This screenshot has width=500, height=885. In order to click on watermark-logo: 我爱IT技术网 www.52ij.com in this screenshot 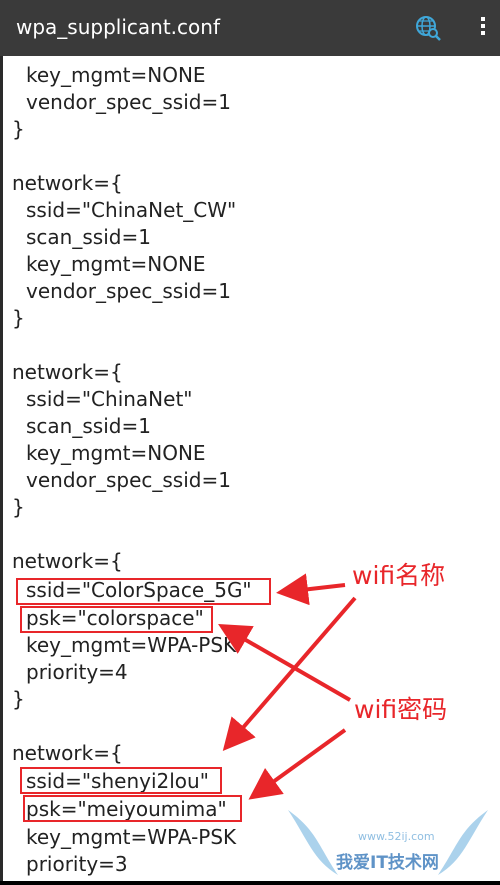, I will do `click(389, 840)`.